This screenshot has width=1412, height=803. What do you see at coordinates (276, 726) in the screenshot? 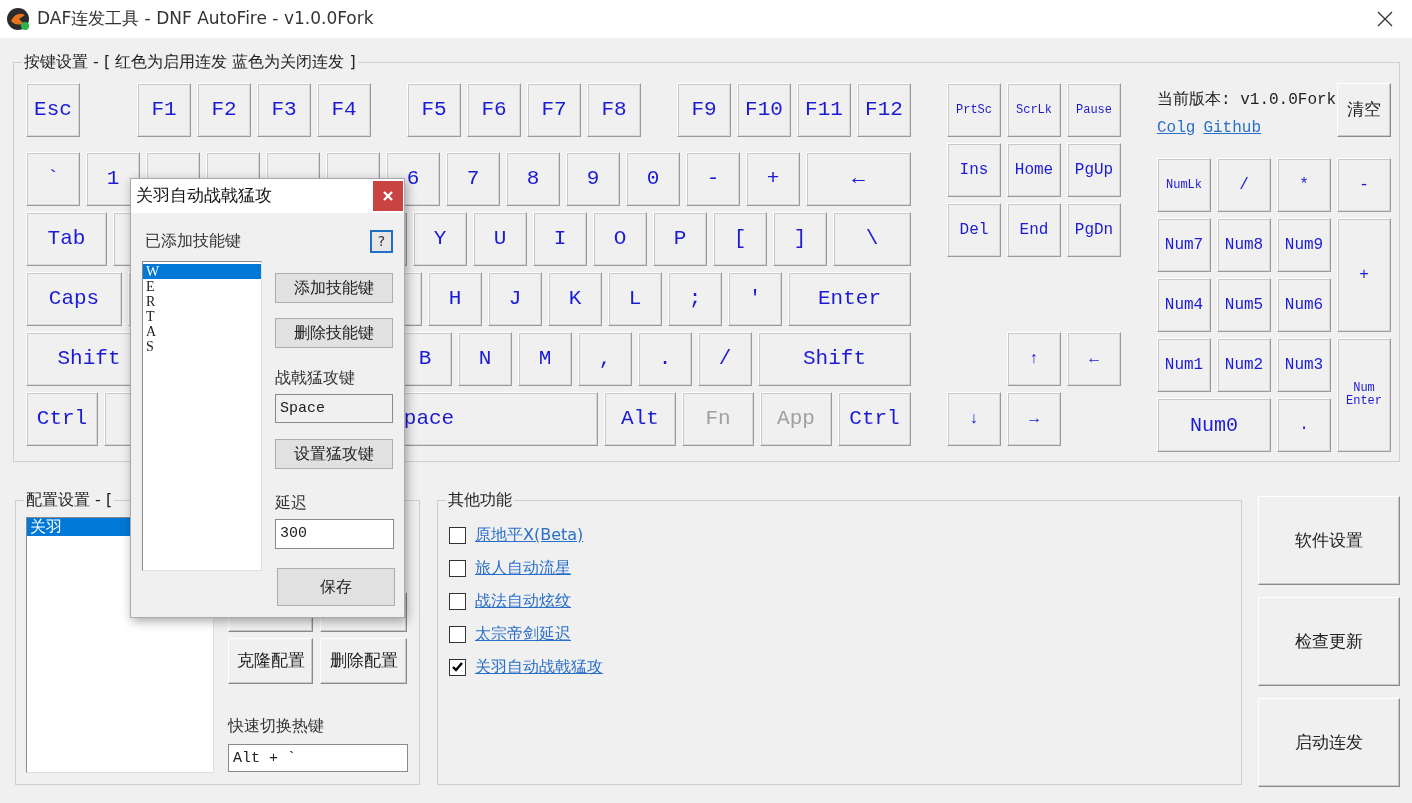
I see `field-label: 快速切换热键` at bounding box center [276, 726].